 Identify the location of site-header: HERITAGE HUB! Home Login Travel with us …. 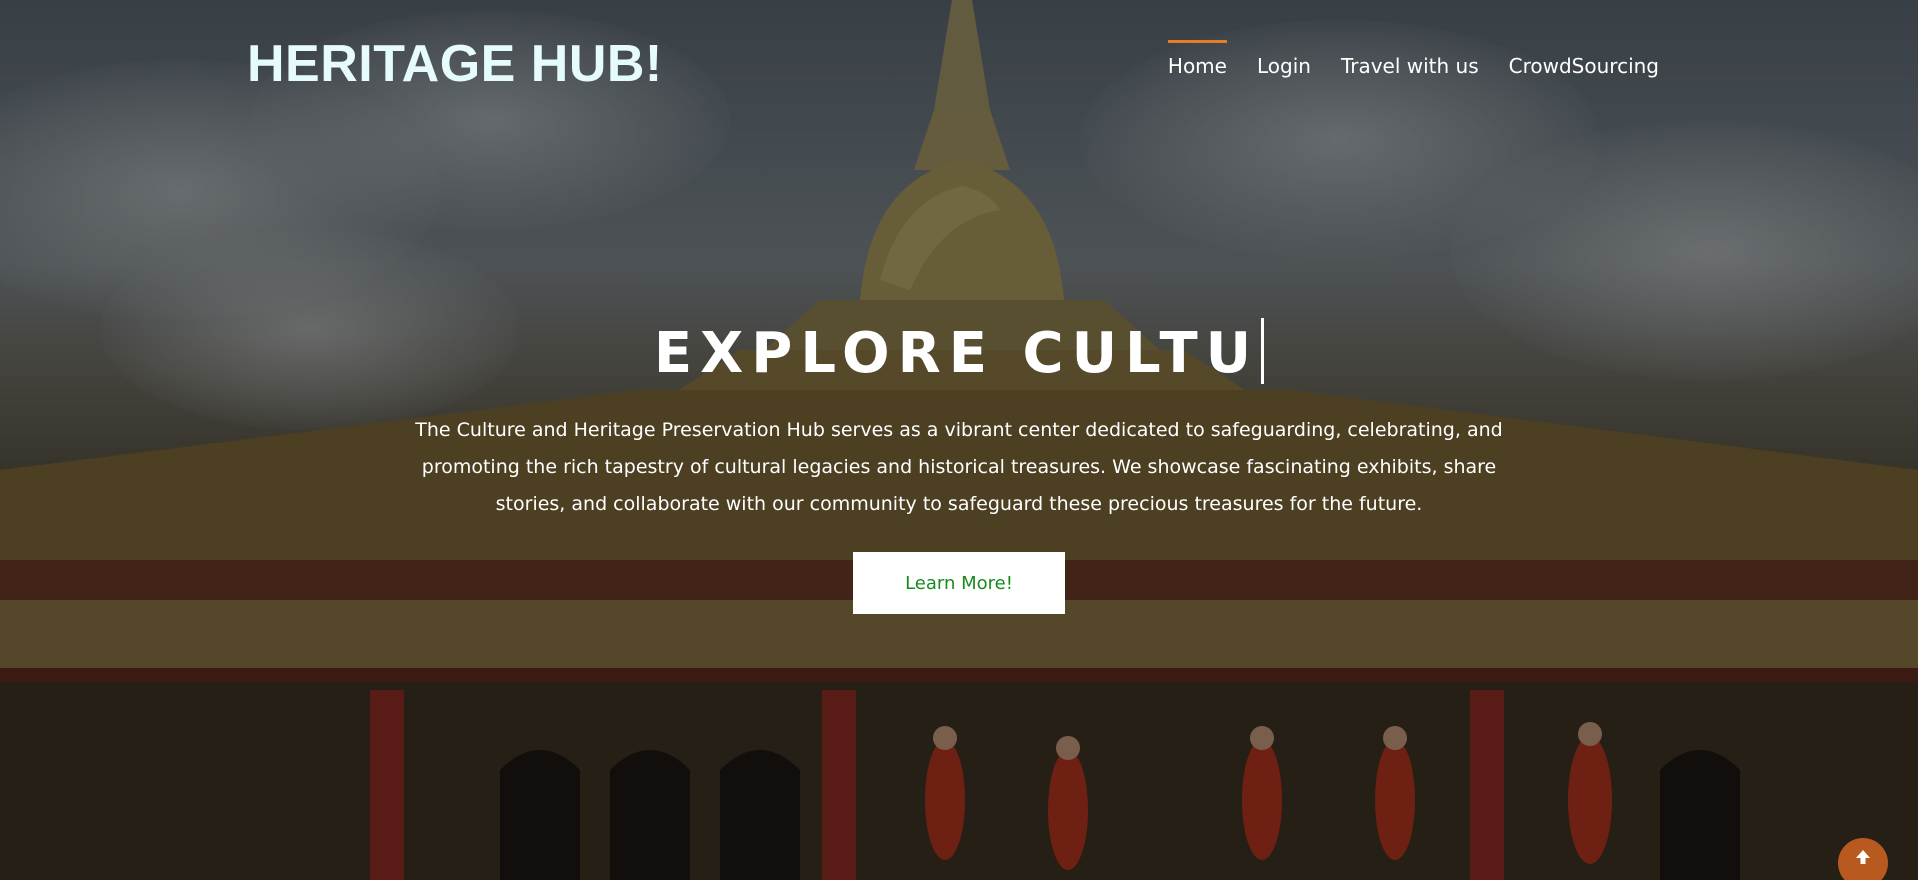
(959, 65).